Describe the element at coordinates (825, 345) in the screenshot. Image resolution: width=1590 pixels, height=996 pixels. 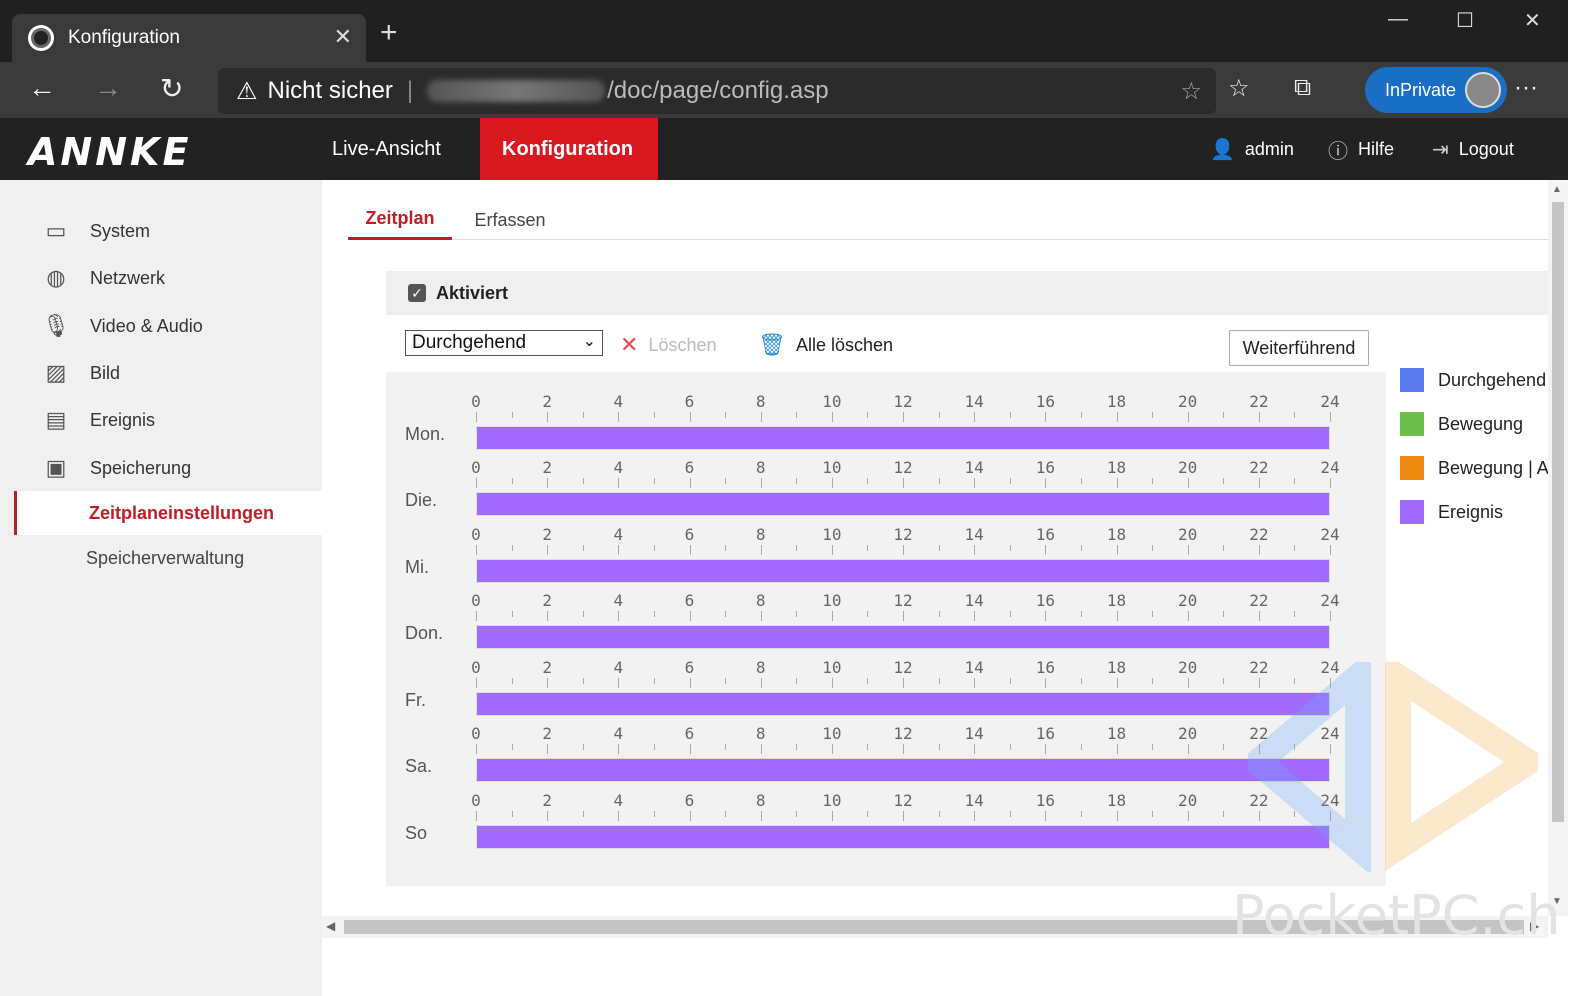
I see `delete-all-button: 🗑 Alle löschen` at that location.